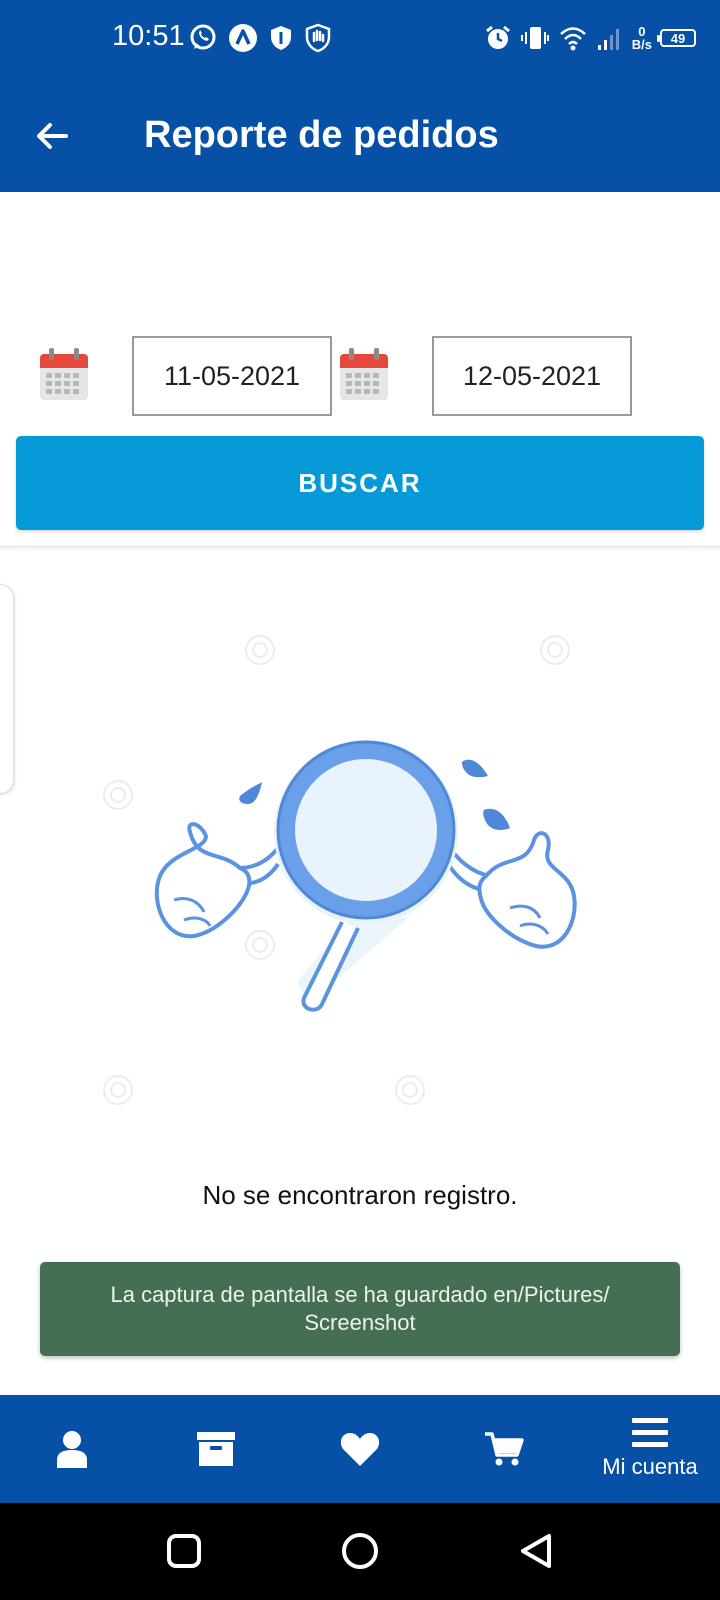  I want to click on search-button: BUSCAR, so click(360, 483).